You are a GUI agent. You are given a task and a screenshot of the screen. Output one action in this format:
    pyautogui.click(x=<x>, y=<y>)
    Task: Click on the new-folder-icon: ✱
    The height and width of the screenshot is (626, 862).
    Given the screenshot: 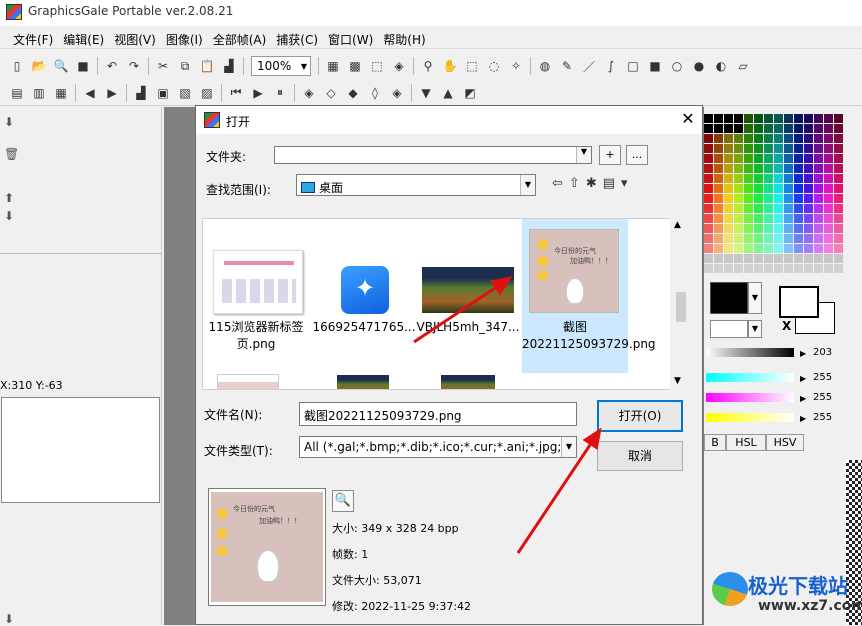 What is the action you would take?
    pyautogui.click(x=594, y=183)
    